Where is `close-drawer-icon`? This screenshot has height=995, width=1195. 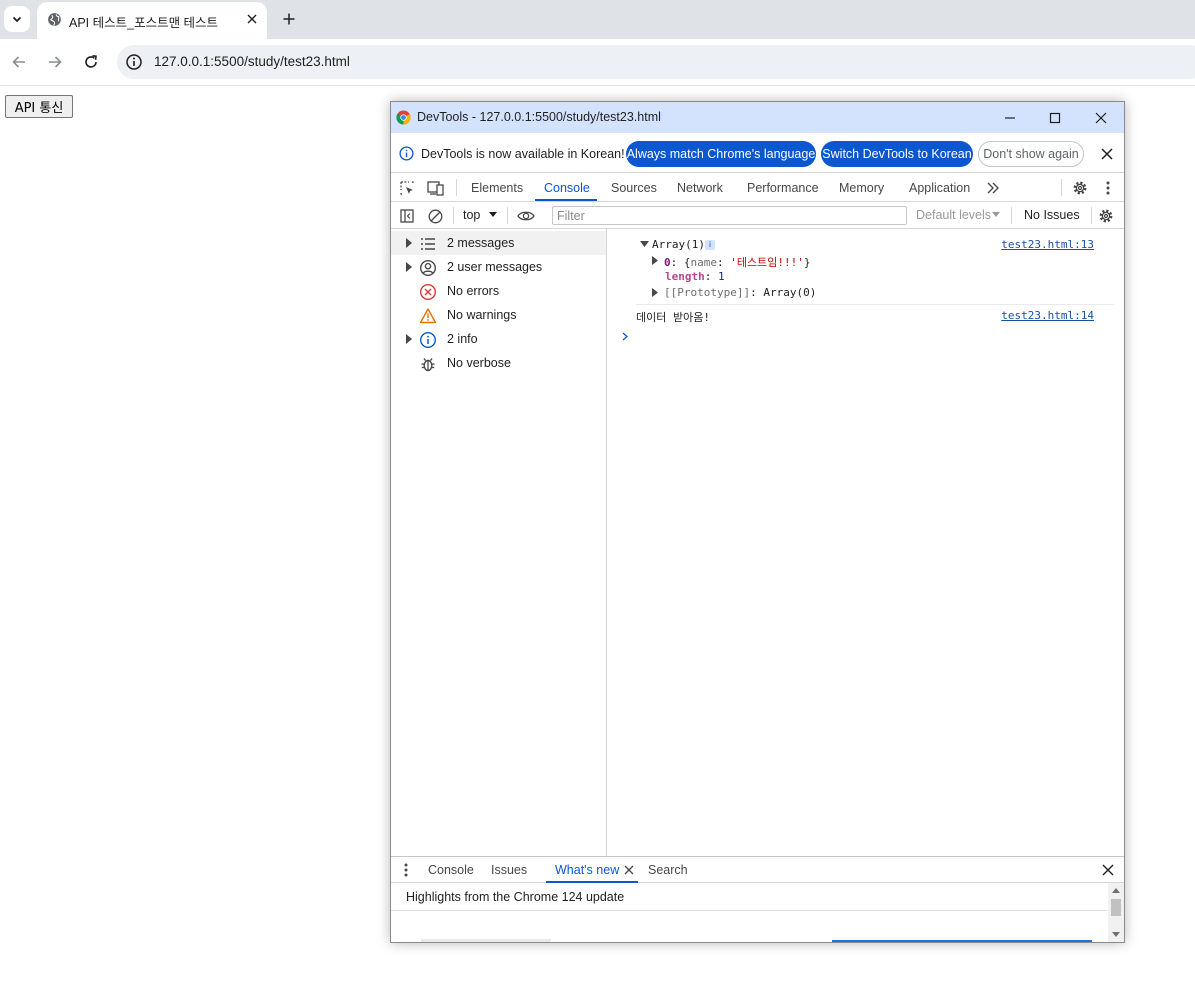
close-drawer-icon is located at coordinates (1108, 870).